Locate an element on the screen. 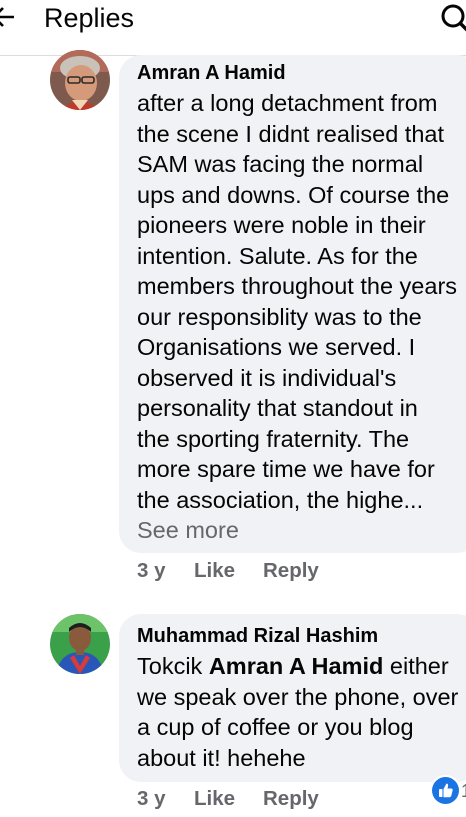 The width and height of the screenshot is (466, 817). mention-link: Amran A Hamid is located at coordinates (296, 666).